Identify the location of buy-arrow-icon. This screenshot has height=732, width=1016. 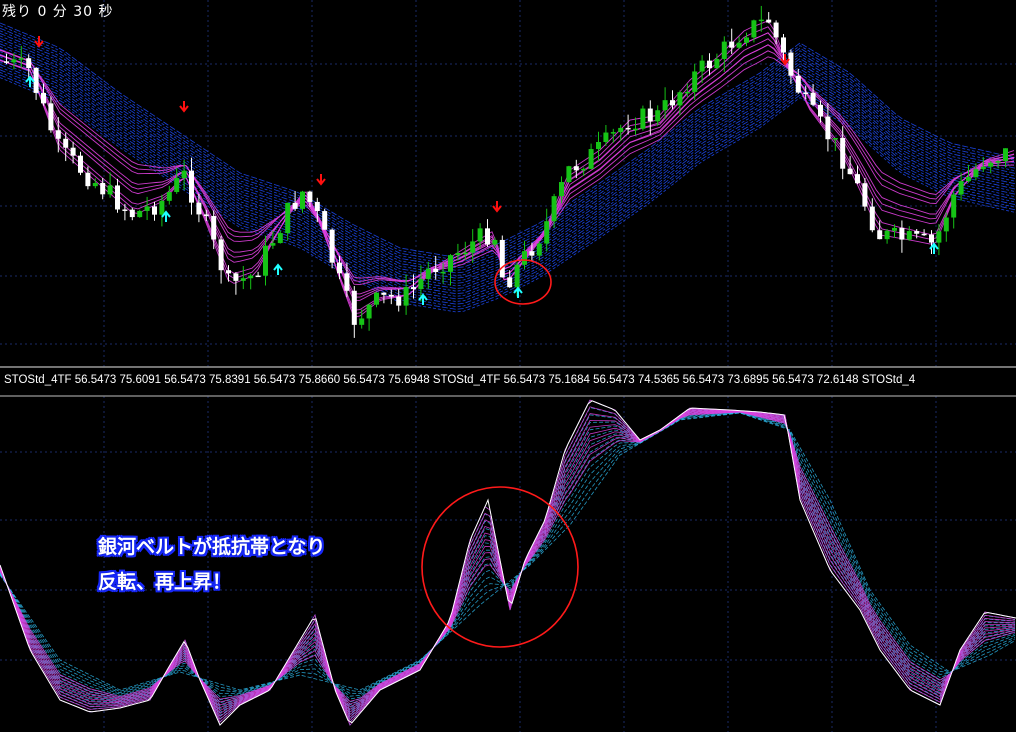
(278, 269).